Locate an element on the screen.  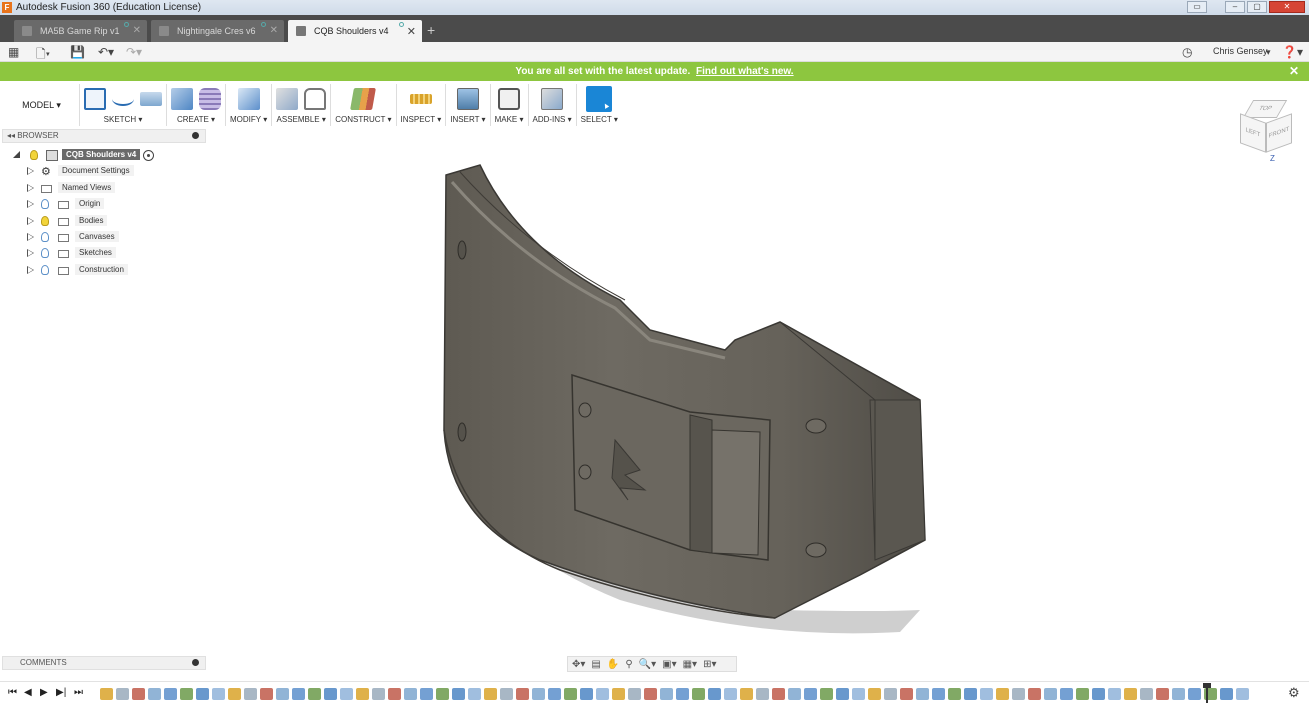
assemble-menu: ASSEMBLE ▾ is located at coordinates (301, 119).